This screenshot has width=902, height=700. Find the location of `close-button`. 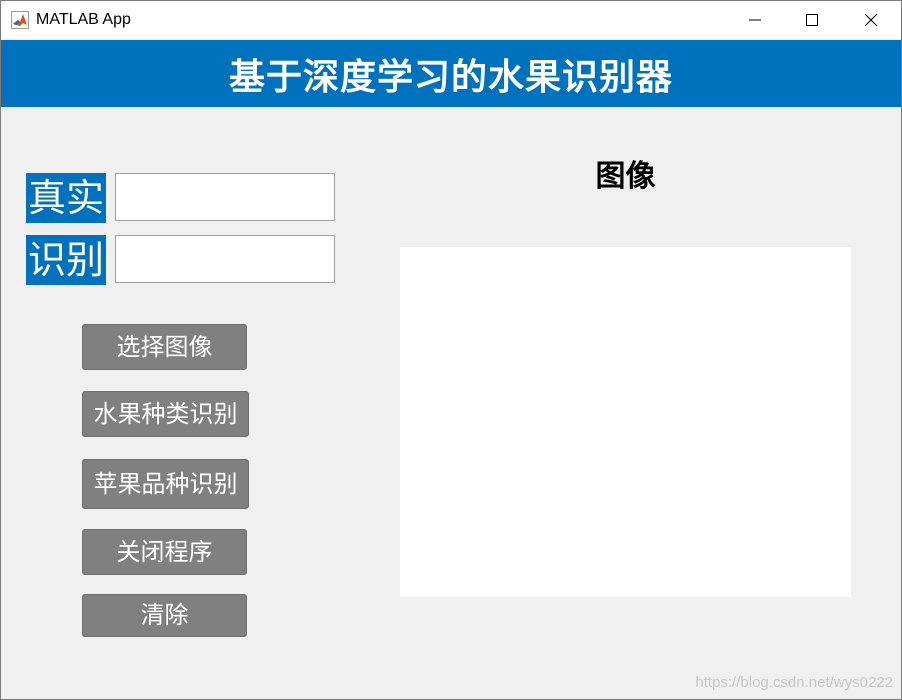

close-button is located at coordinates (871, 20).